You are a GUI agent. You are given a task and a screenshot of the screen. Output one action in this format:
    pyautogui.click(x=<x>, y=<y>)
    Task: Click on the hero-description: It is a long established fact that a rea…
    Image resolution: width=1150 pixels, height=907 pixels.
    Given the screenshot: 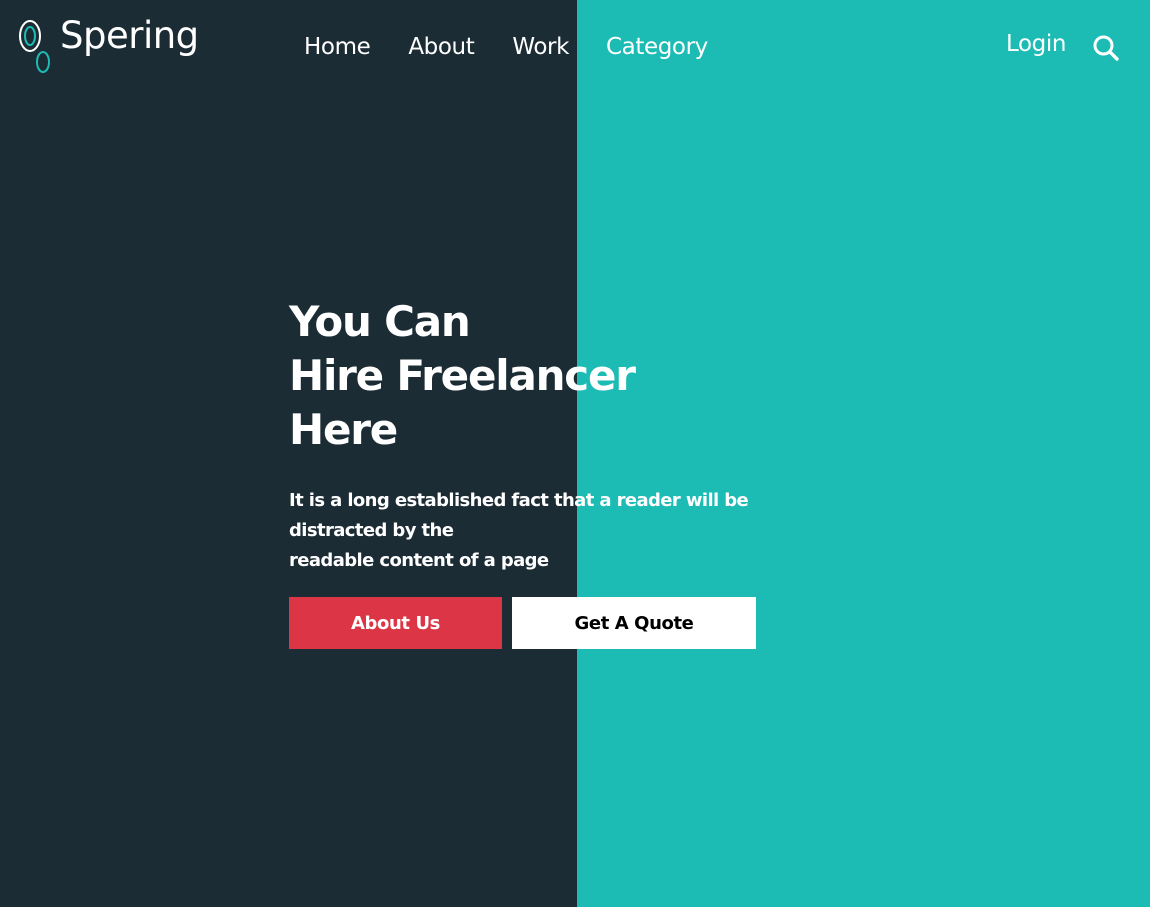 What is the action you would take?
    pyautogui.click(x=519, y=531)
    